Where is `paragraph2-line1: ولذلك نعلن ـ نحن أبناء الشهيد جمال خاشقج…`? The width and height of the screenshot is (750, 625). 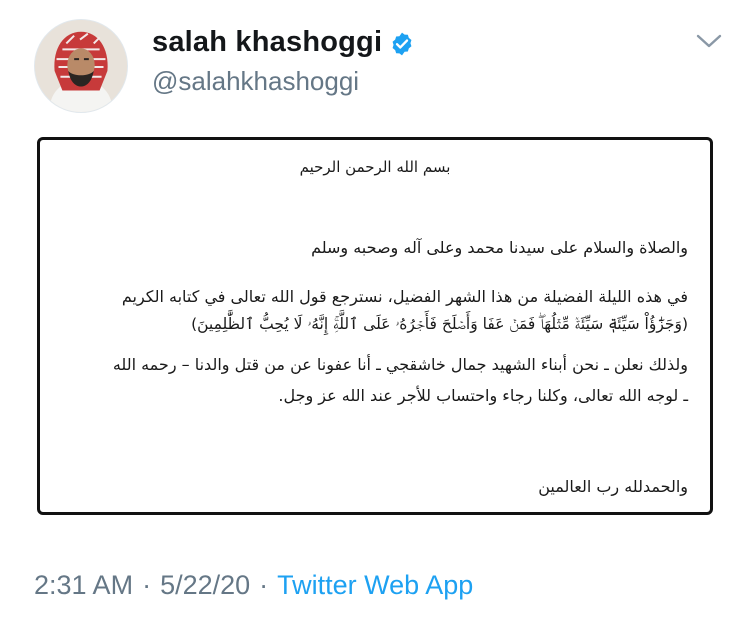
paragraph2-line1: ولذلك نعلن ـ نحن أبناء الشهيد جمال خاشقج… is located at coordinates (400, 364).